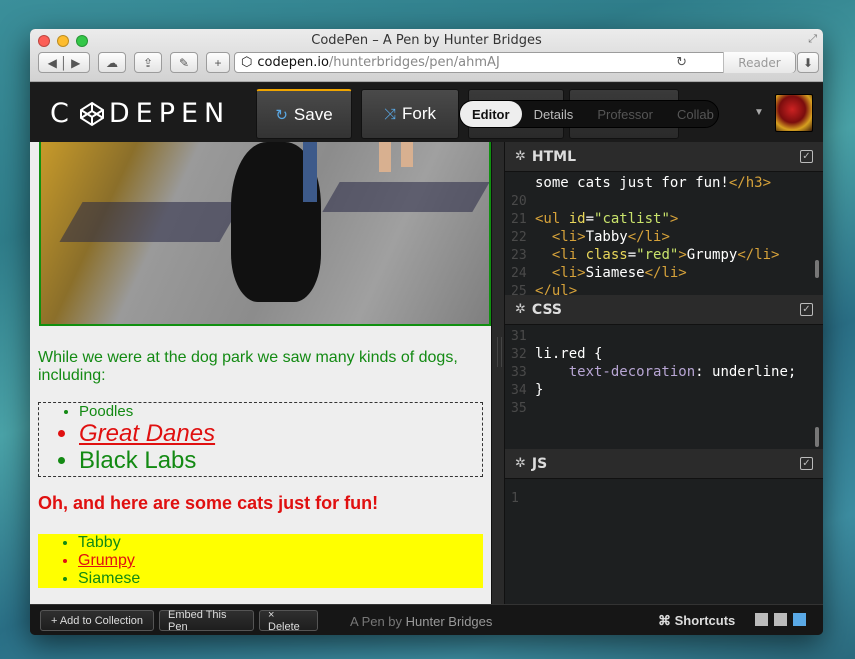 This screenshot has width=855, height=659. Describe the element at coordinates (759, 112) in the screenshot. I see `user-menu-chevron-down-icon: ▼` at that location.